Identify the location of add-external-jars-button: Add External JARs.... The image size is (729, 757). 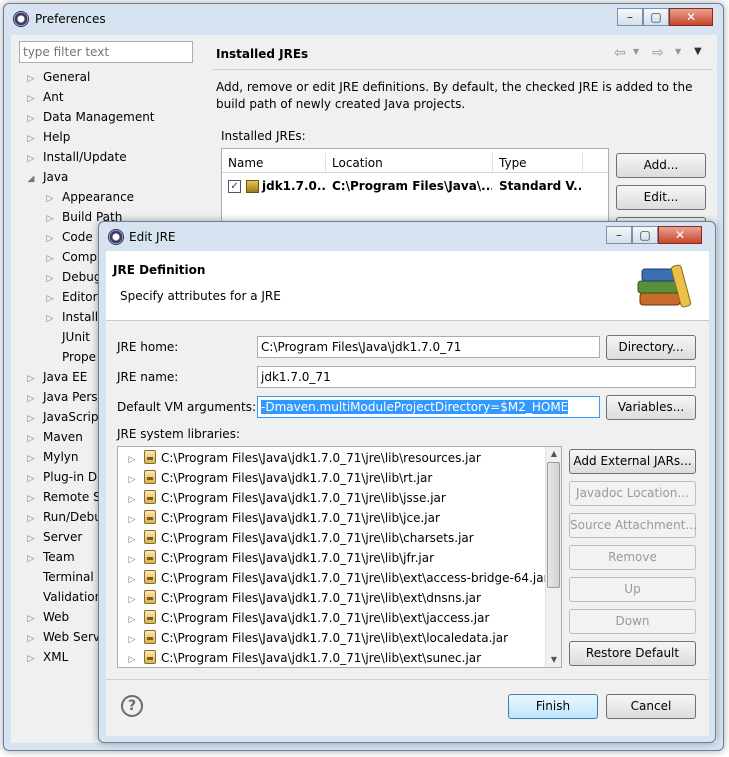
(632, 461).